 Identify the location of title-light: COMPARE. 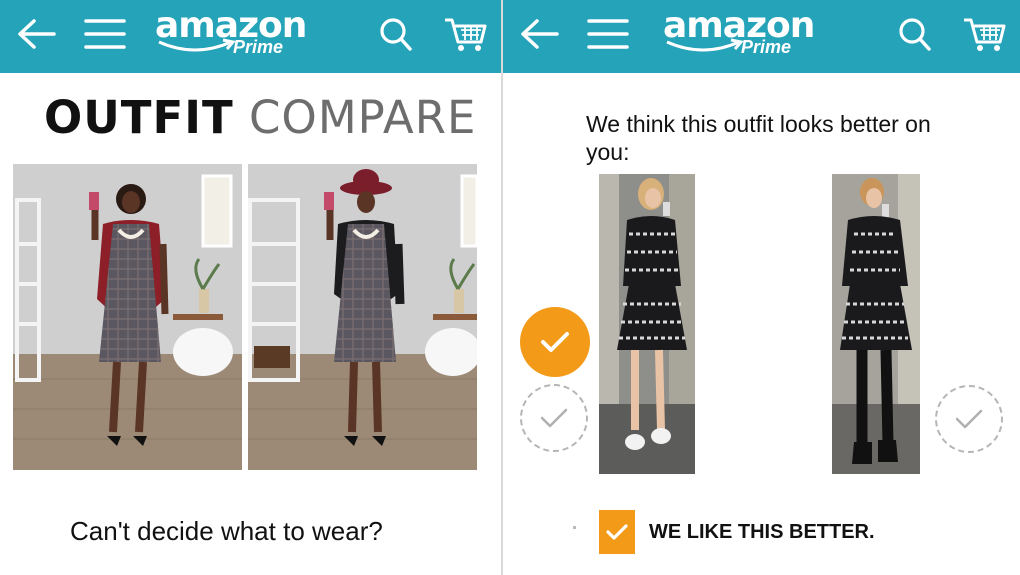
(362, 117).